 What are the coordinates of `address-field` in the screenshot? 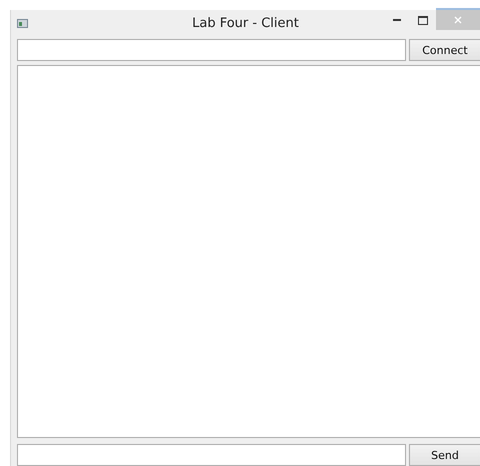 It's located at (211, 50).